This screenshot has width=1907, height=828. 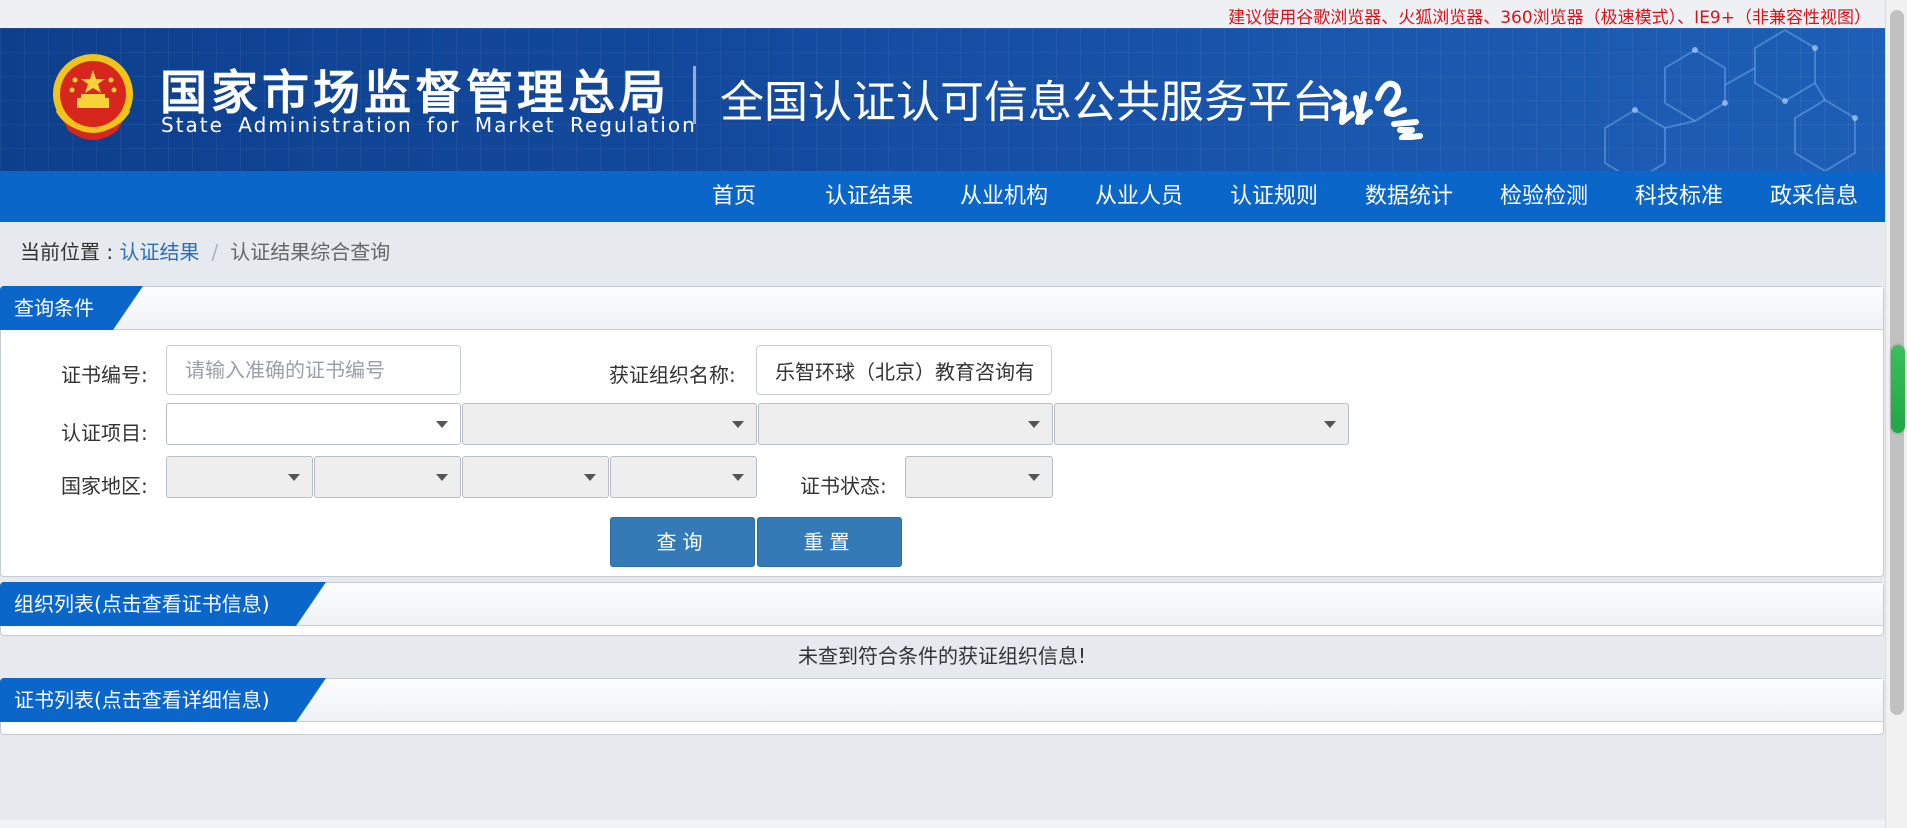 I want to click on cert-no-input, so click(x=313, y=370).